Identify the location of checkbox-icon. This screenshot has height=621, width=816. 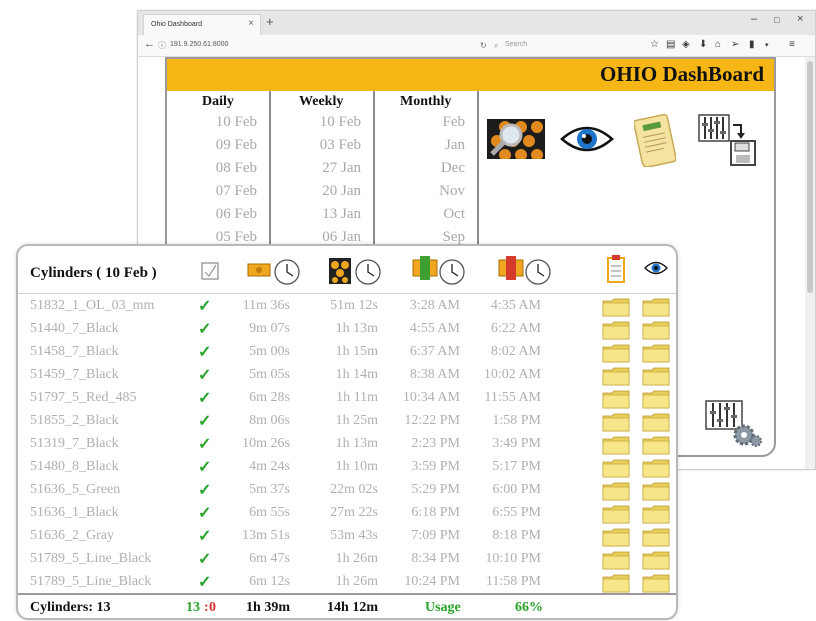
(210, 271).